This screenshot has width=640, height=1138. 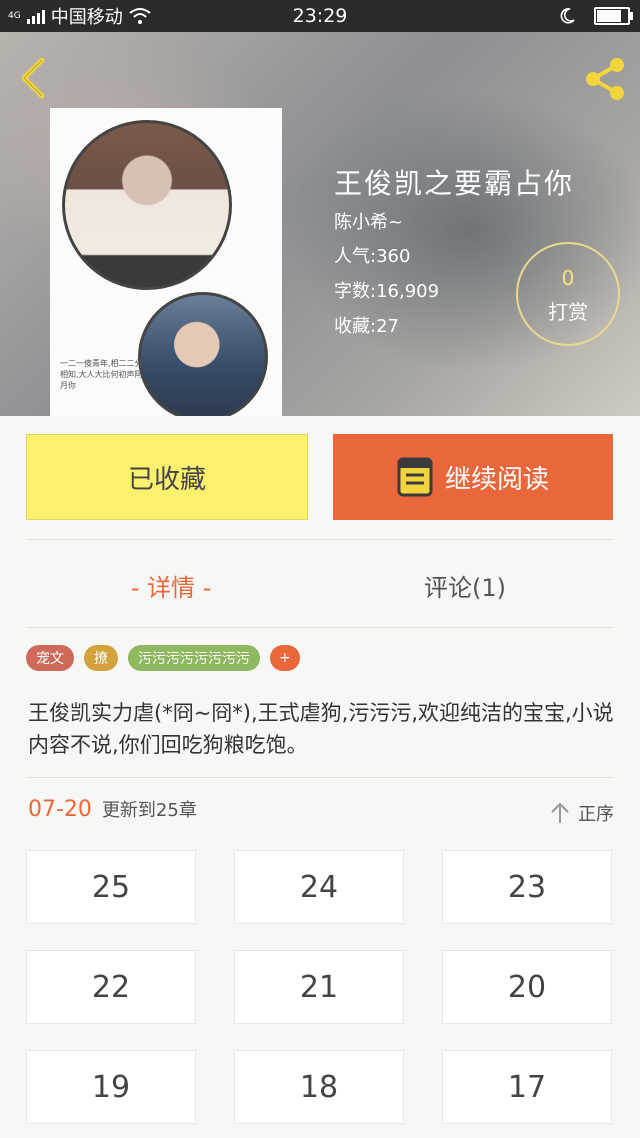 What do you see at coordinates (203, 354) in the screenshot?
I see `cover-photo-boy` at bounding box center [203, 354].